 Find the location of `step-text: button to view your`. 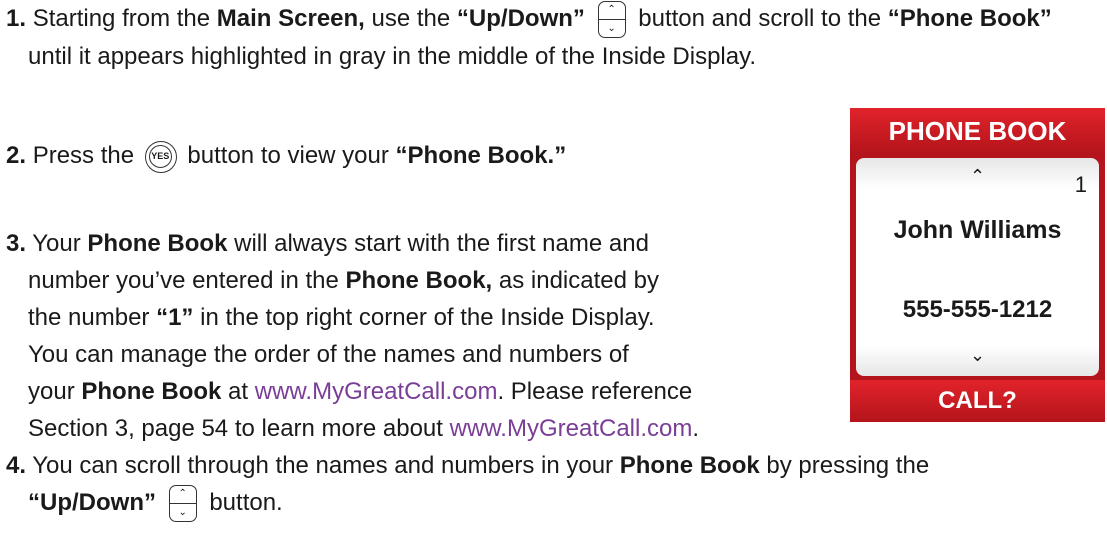

step-text: button to view your is located at coordinates (288, 155).